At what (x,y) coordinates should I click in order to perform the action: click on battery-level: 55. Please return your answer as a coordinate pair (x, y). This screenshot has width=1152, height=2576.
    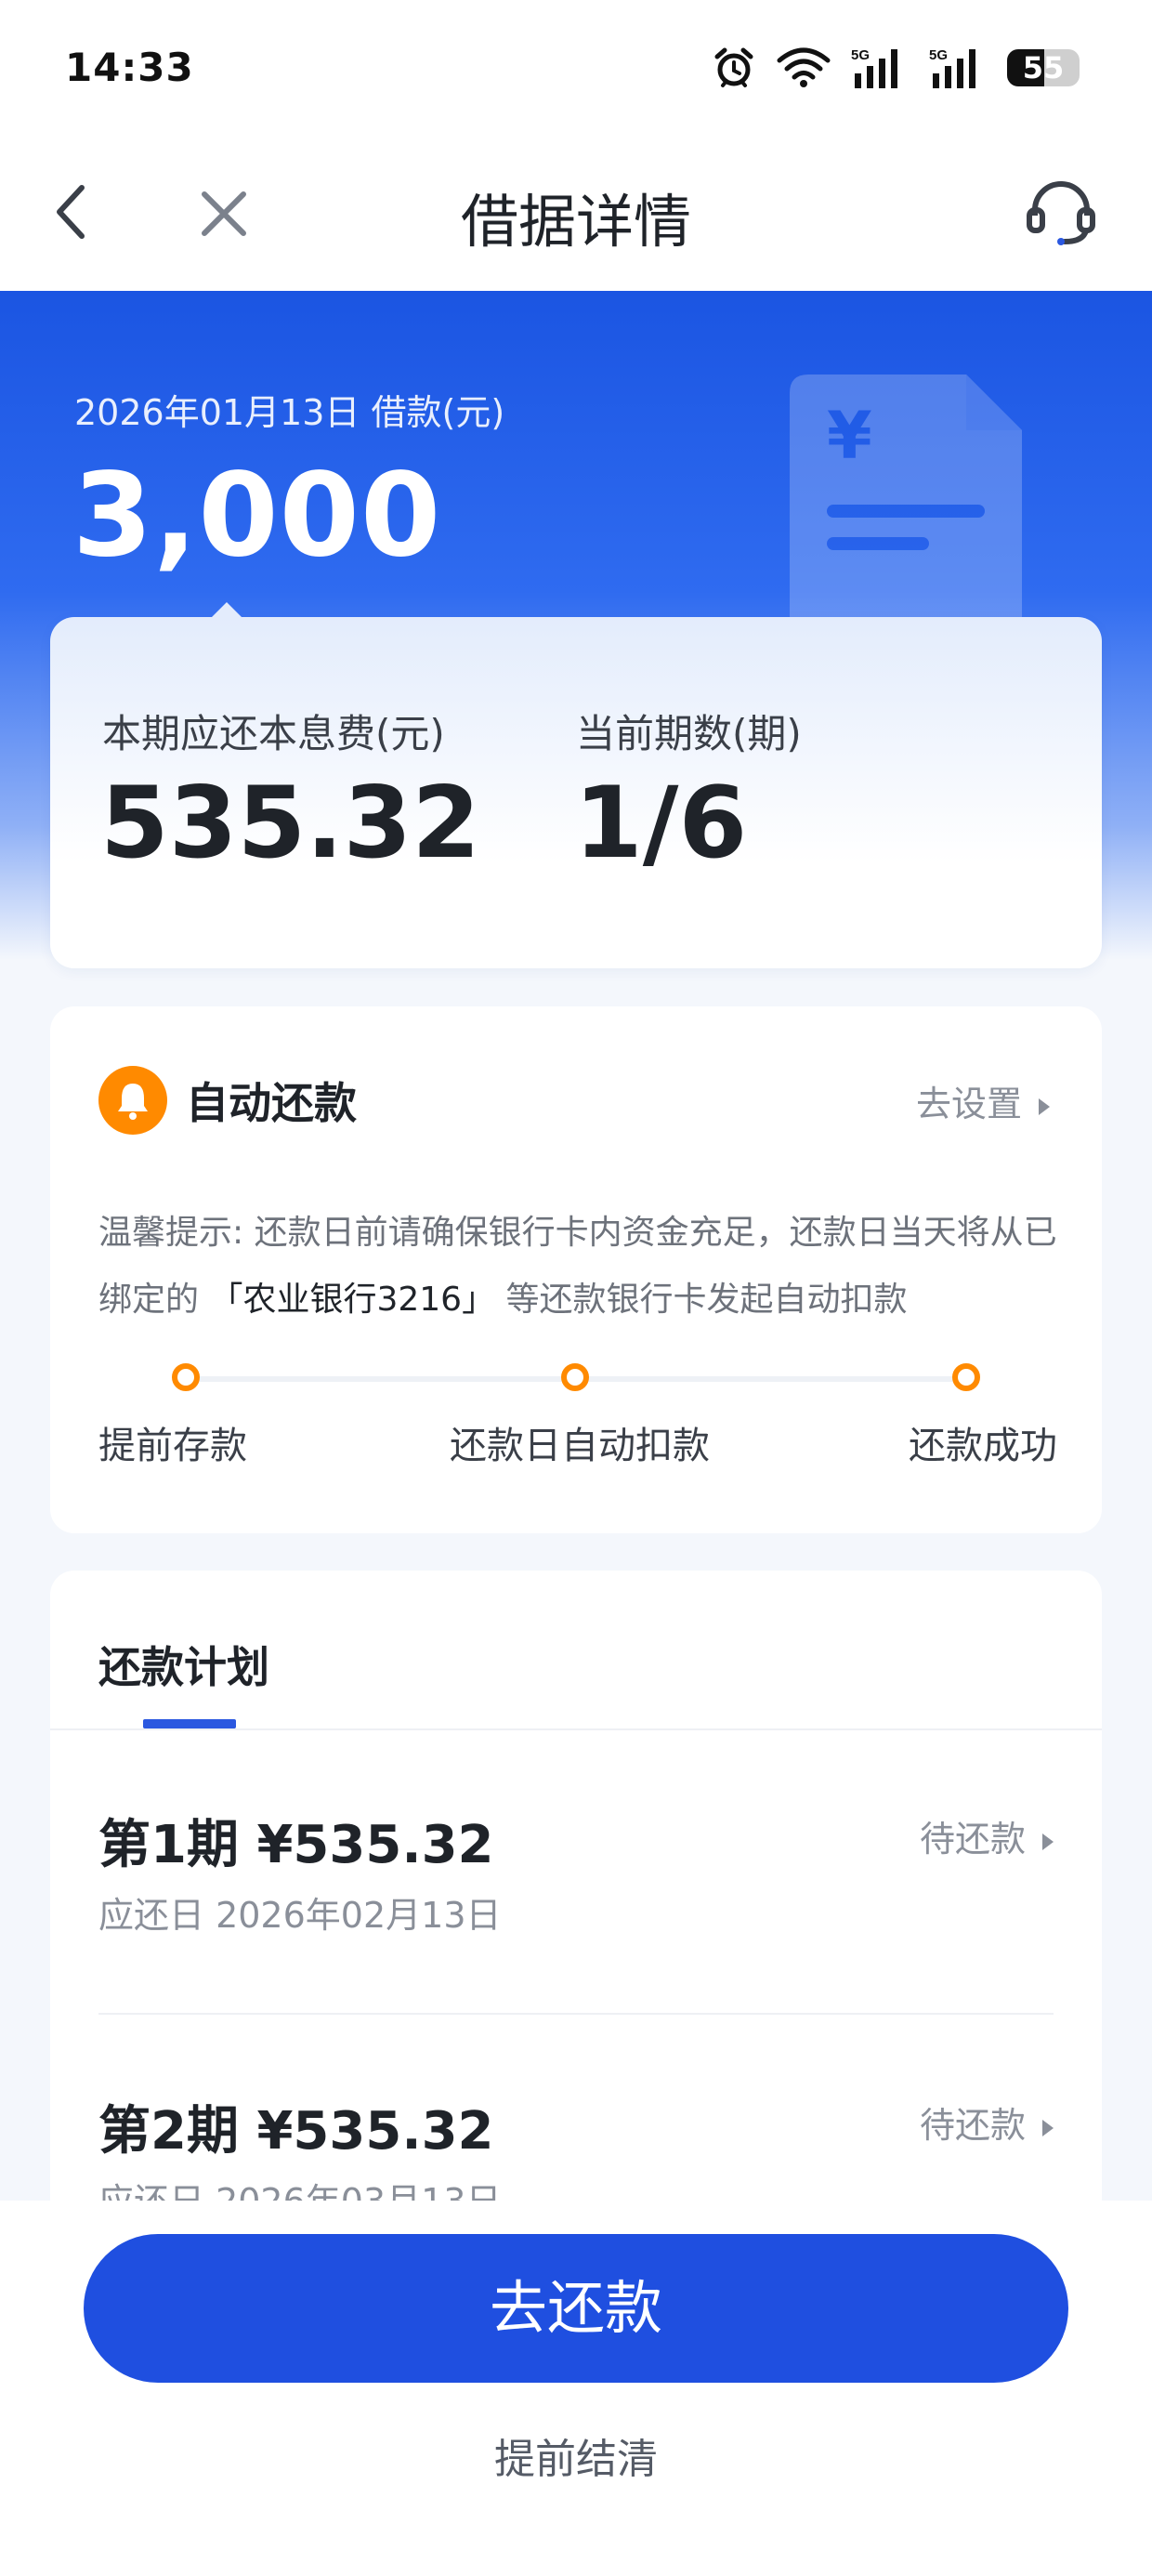
    Looking at the image, I should click on (1043, 67).